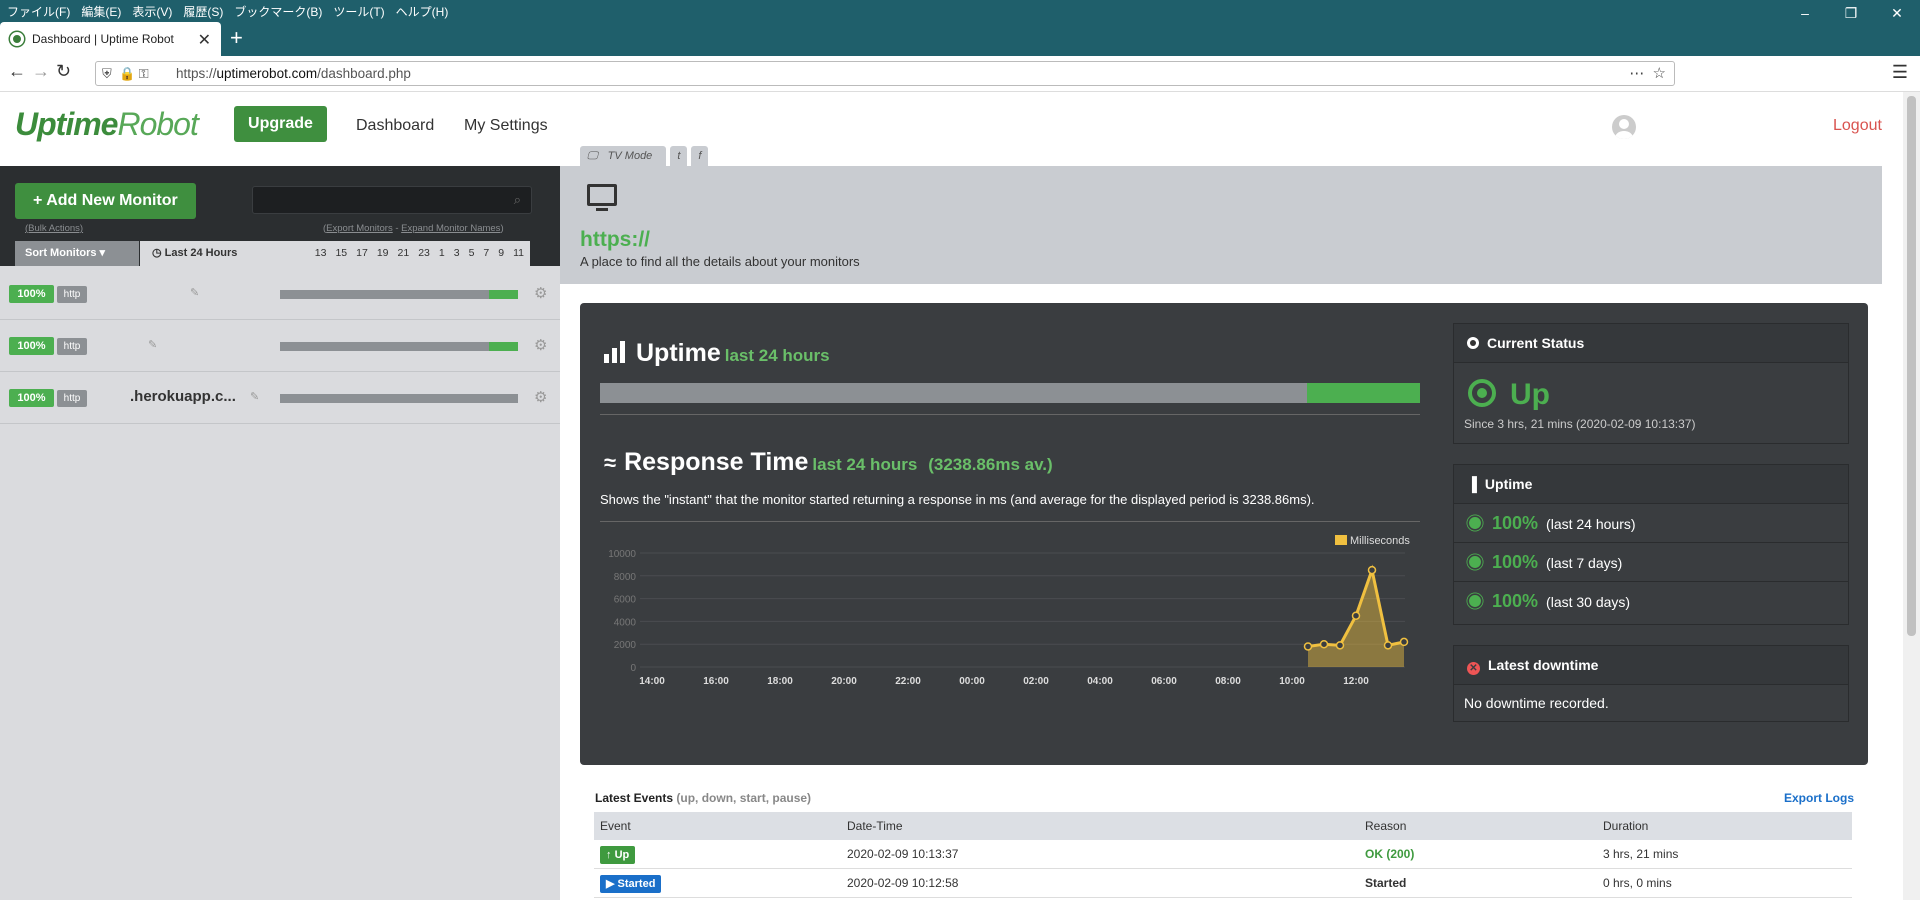 The height and width of the screenshot is (900, 1920). I want to click on reload-icon: ↻, so click(63, 71).